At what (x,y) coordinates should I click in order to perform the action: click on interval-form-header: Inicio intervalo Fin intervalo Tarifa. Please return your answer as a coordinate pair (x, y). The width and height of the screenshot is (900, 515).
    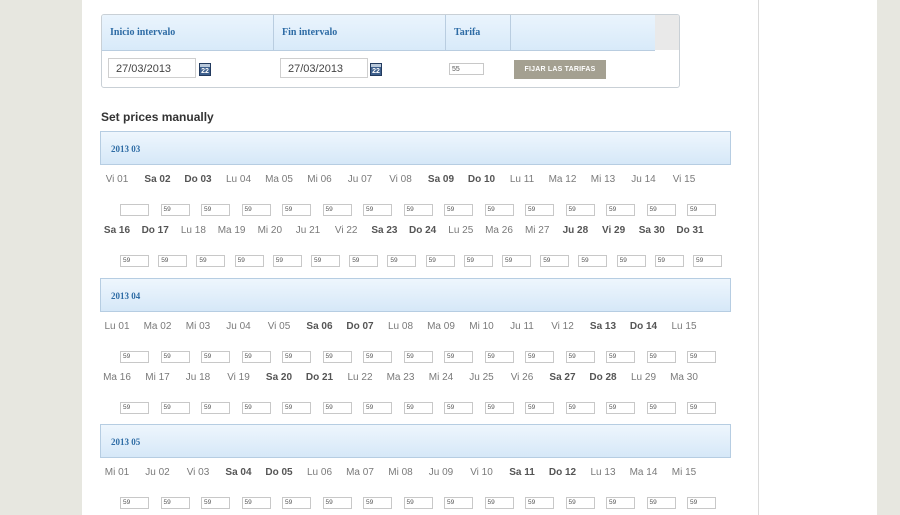
    Looking at the image, I should click on (378, 33).